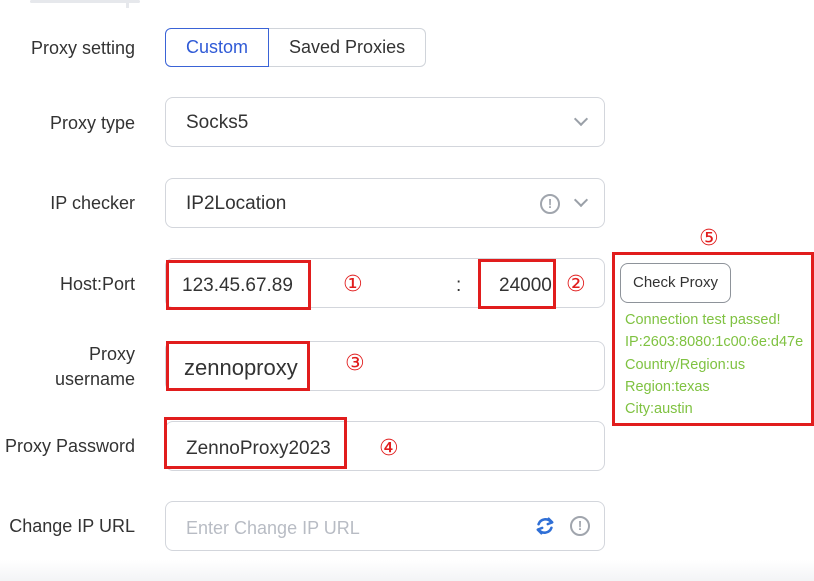  Describe the element at coordinates (94, 379) in the screenshot. I see `username-label-line2: username` at that location.